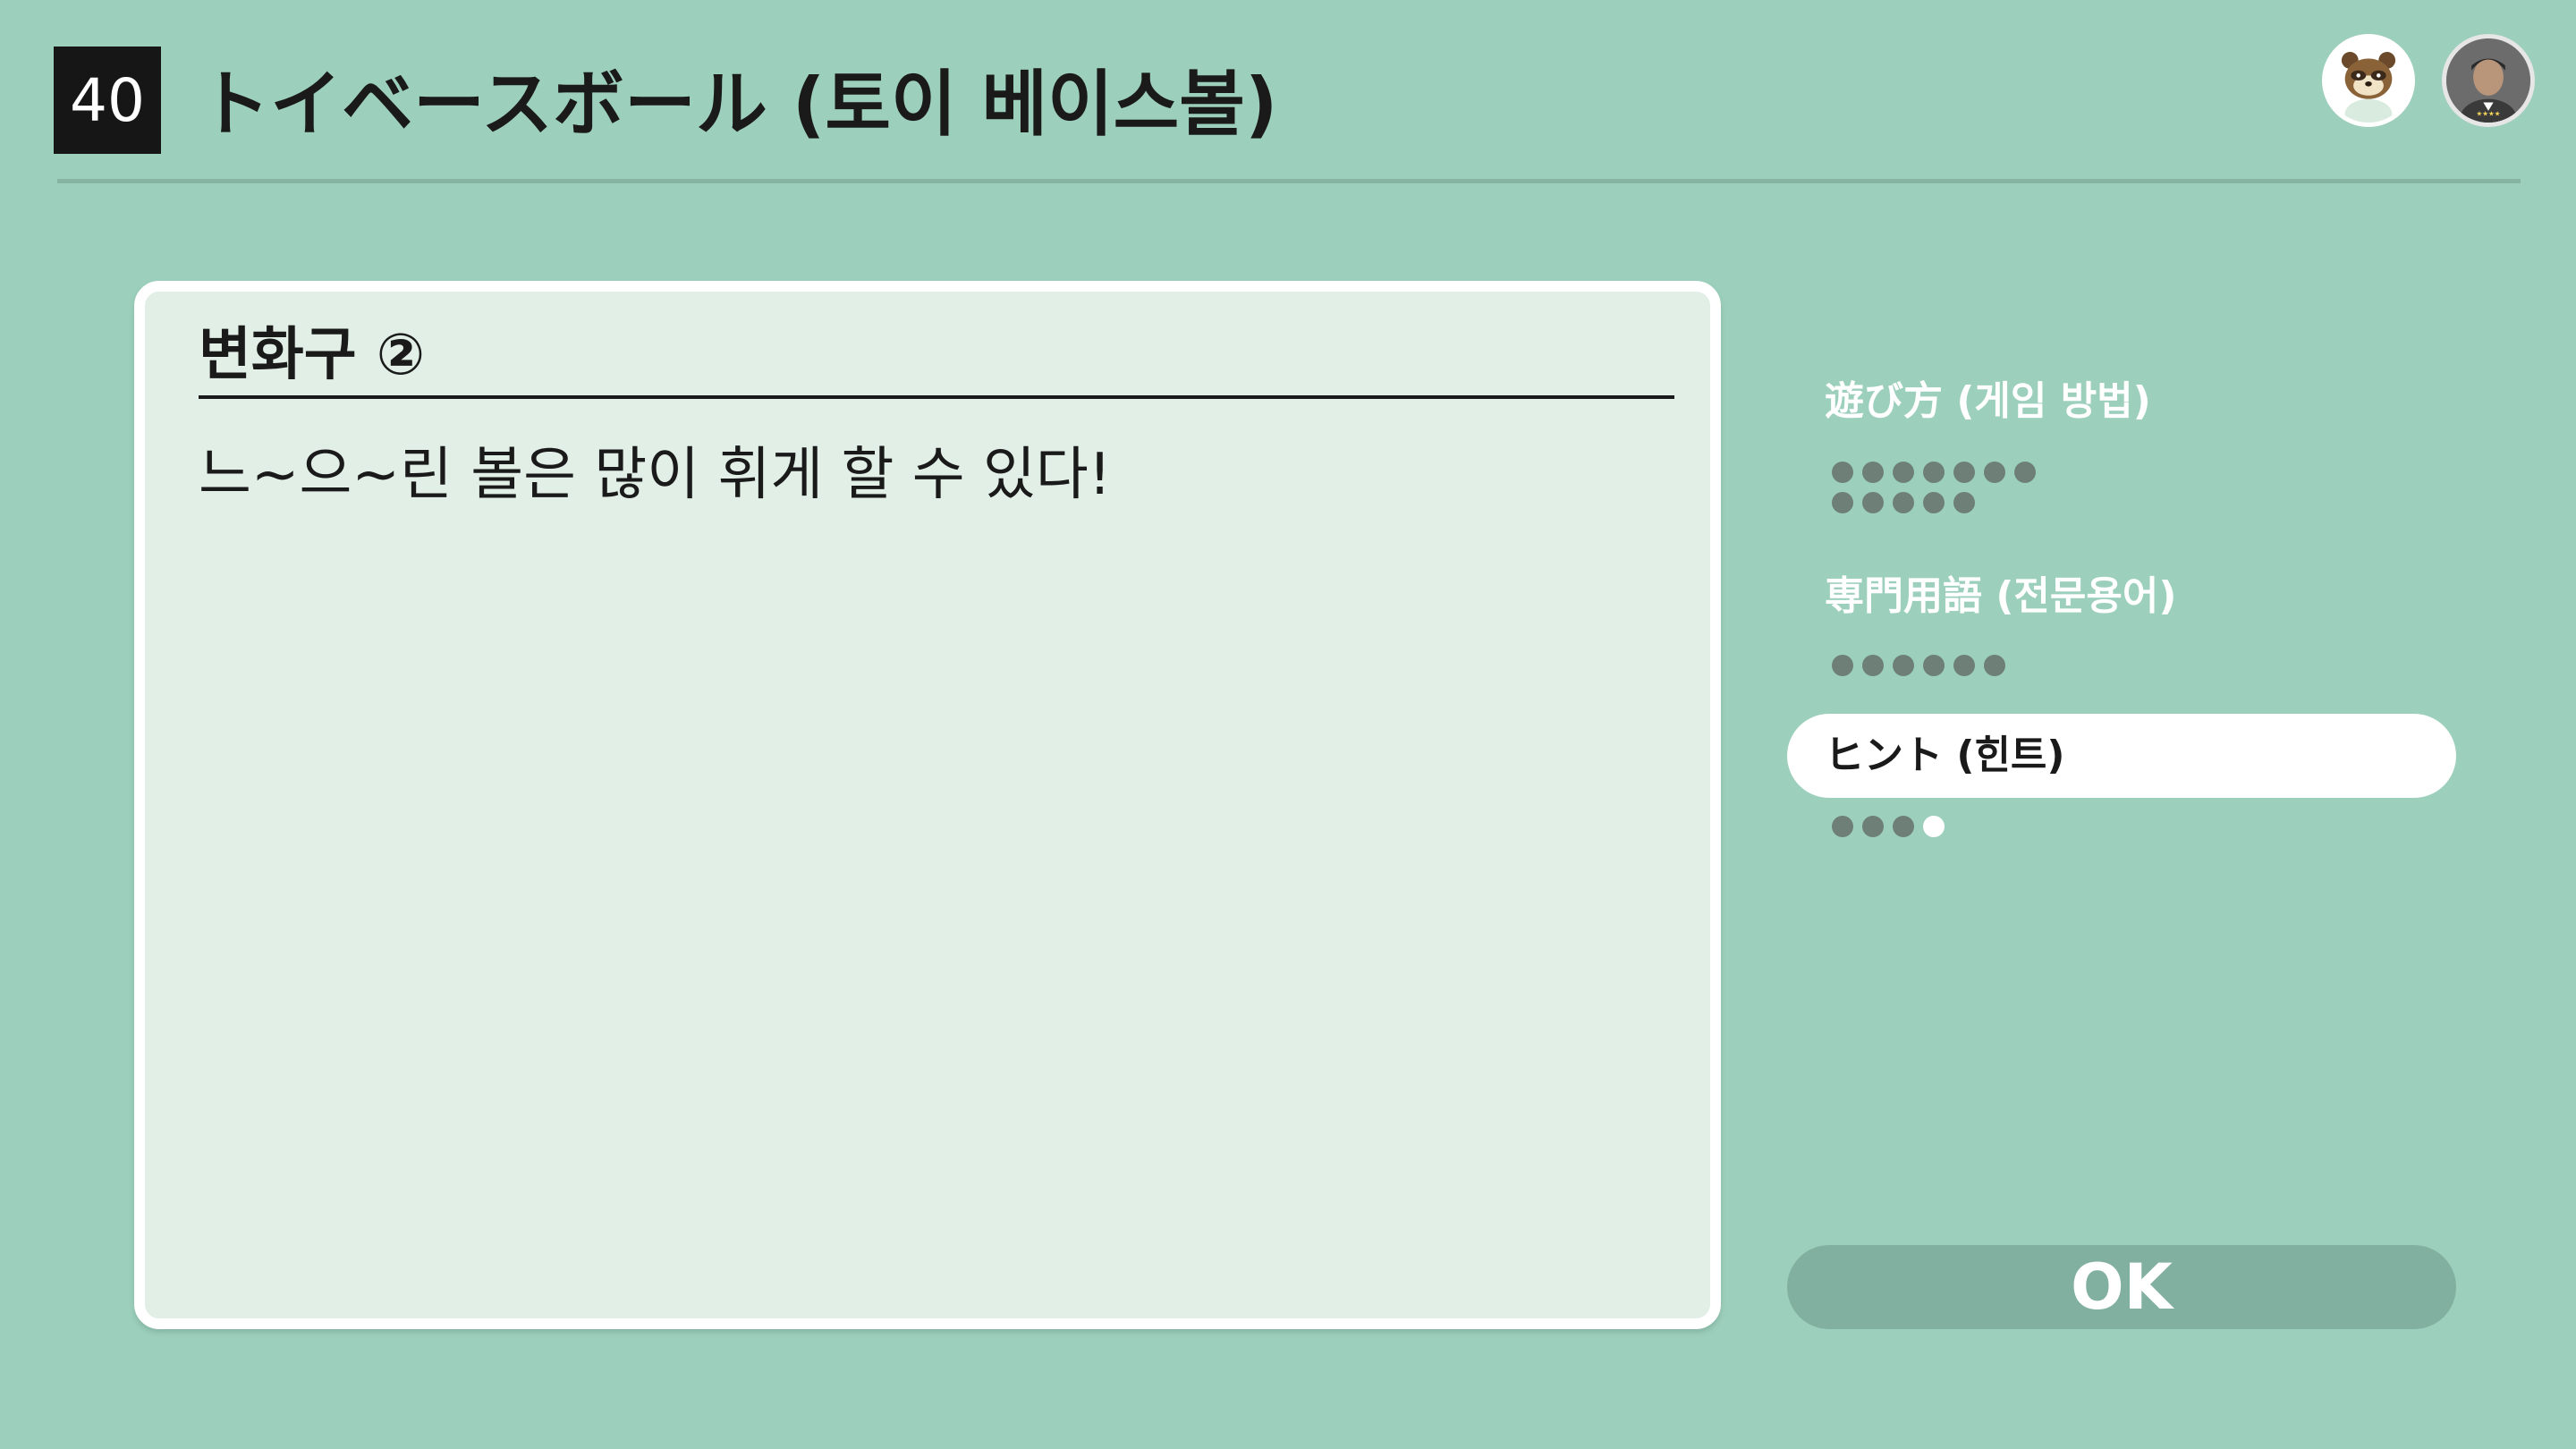 The height and width of the screenshot is (1449, 2576). Describe the element at coordinates (1948, 665) in the screenshot. I see `page-indicator-terminology` at that location.